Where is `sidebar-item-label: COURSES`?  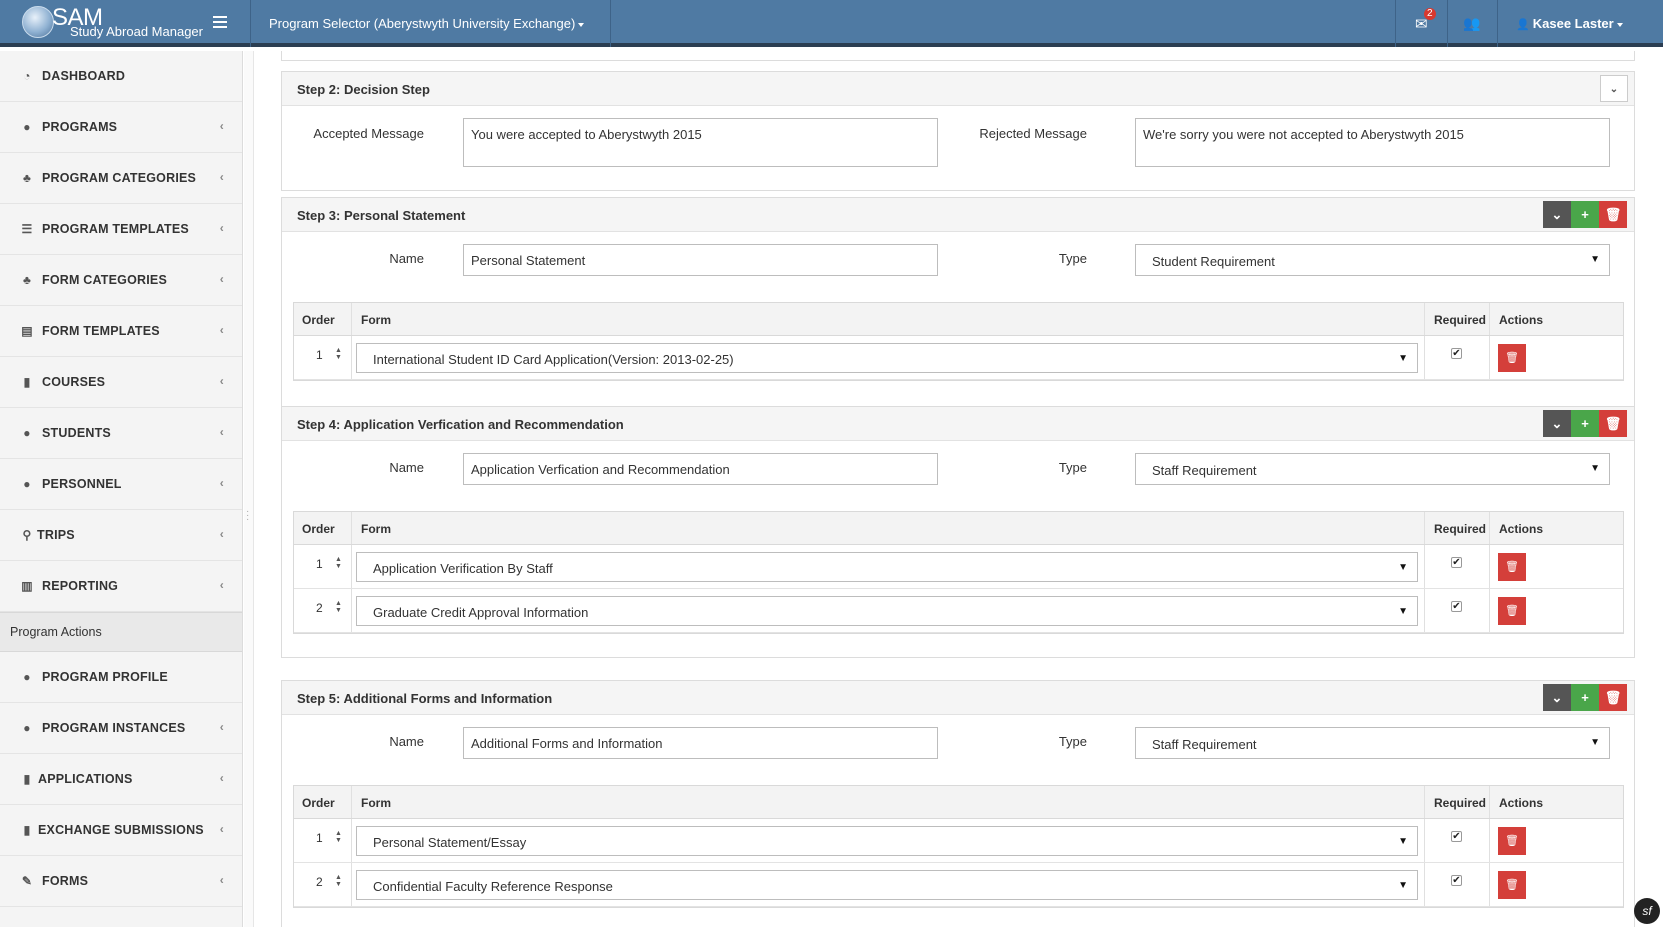 sidebar-item-label: COURSES is located at coordinates (74, 382).